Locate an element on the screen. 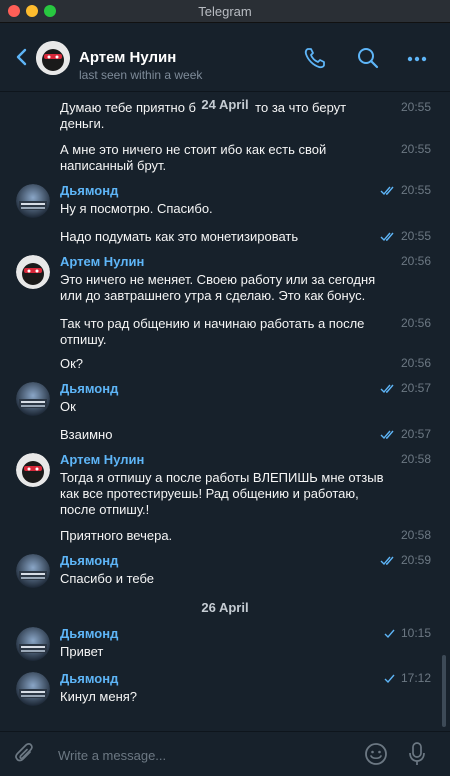 This screenshot has width=450, height=776. window-titlebar: Telegram is located at coordinates (225, 11).